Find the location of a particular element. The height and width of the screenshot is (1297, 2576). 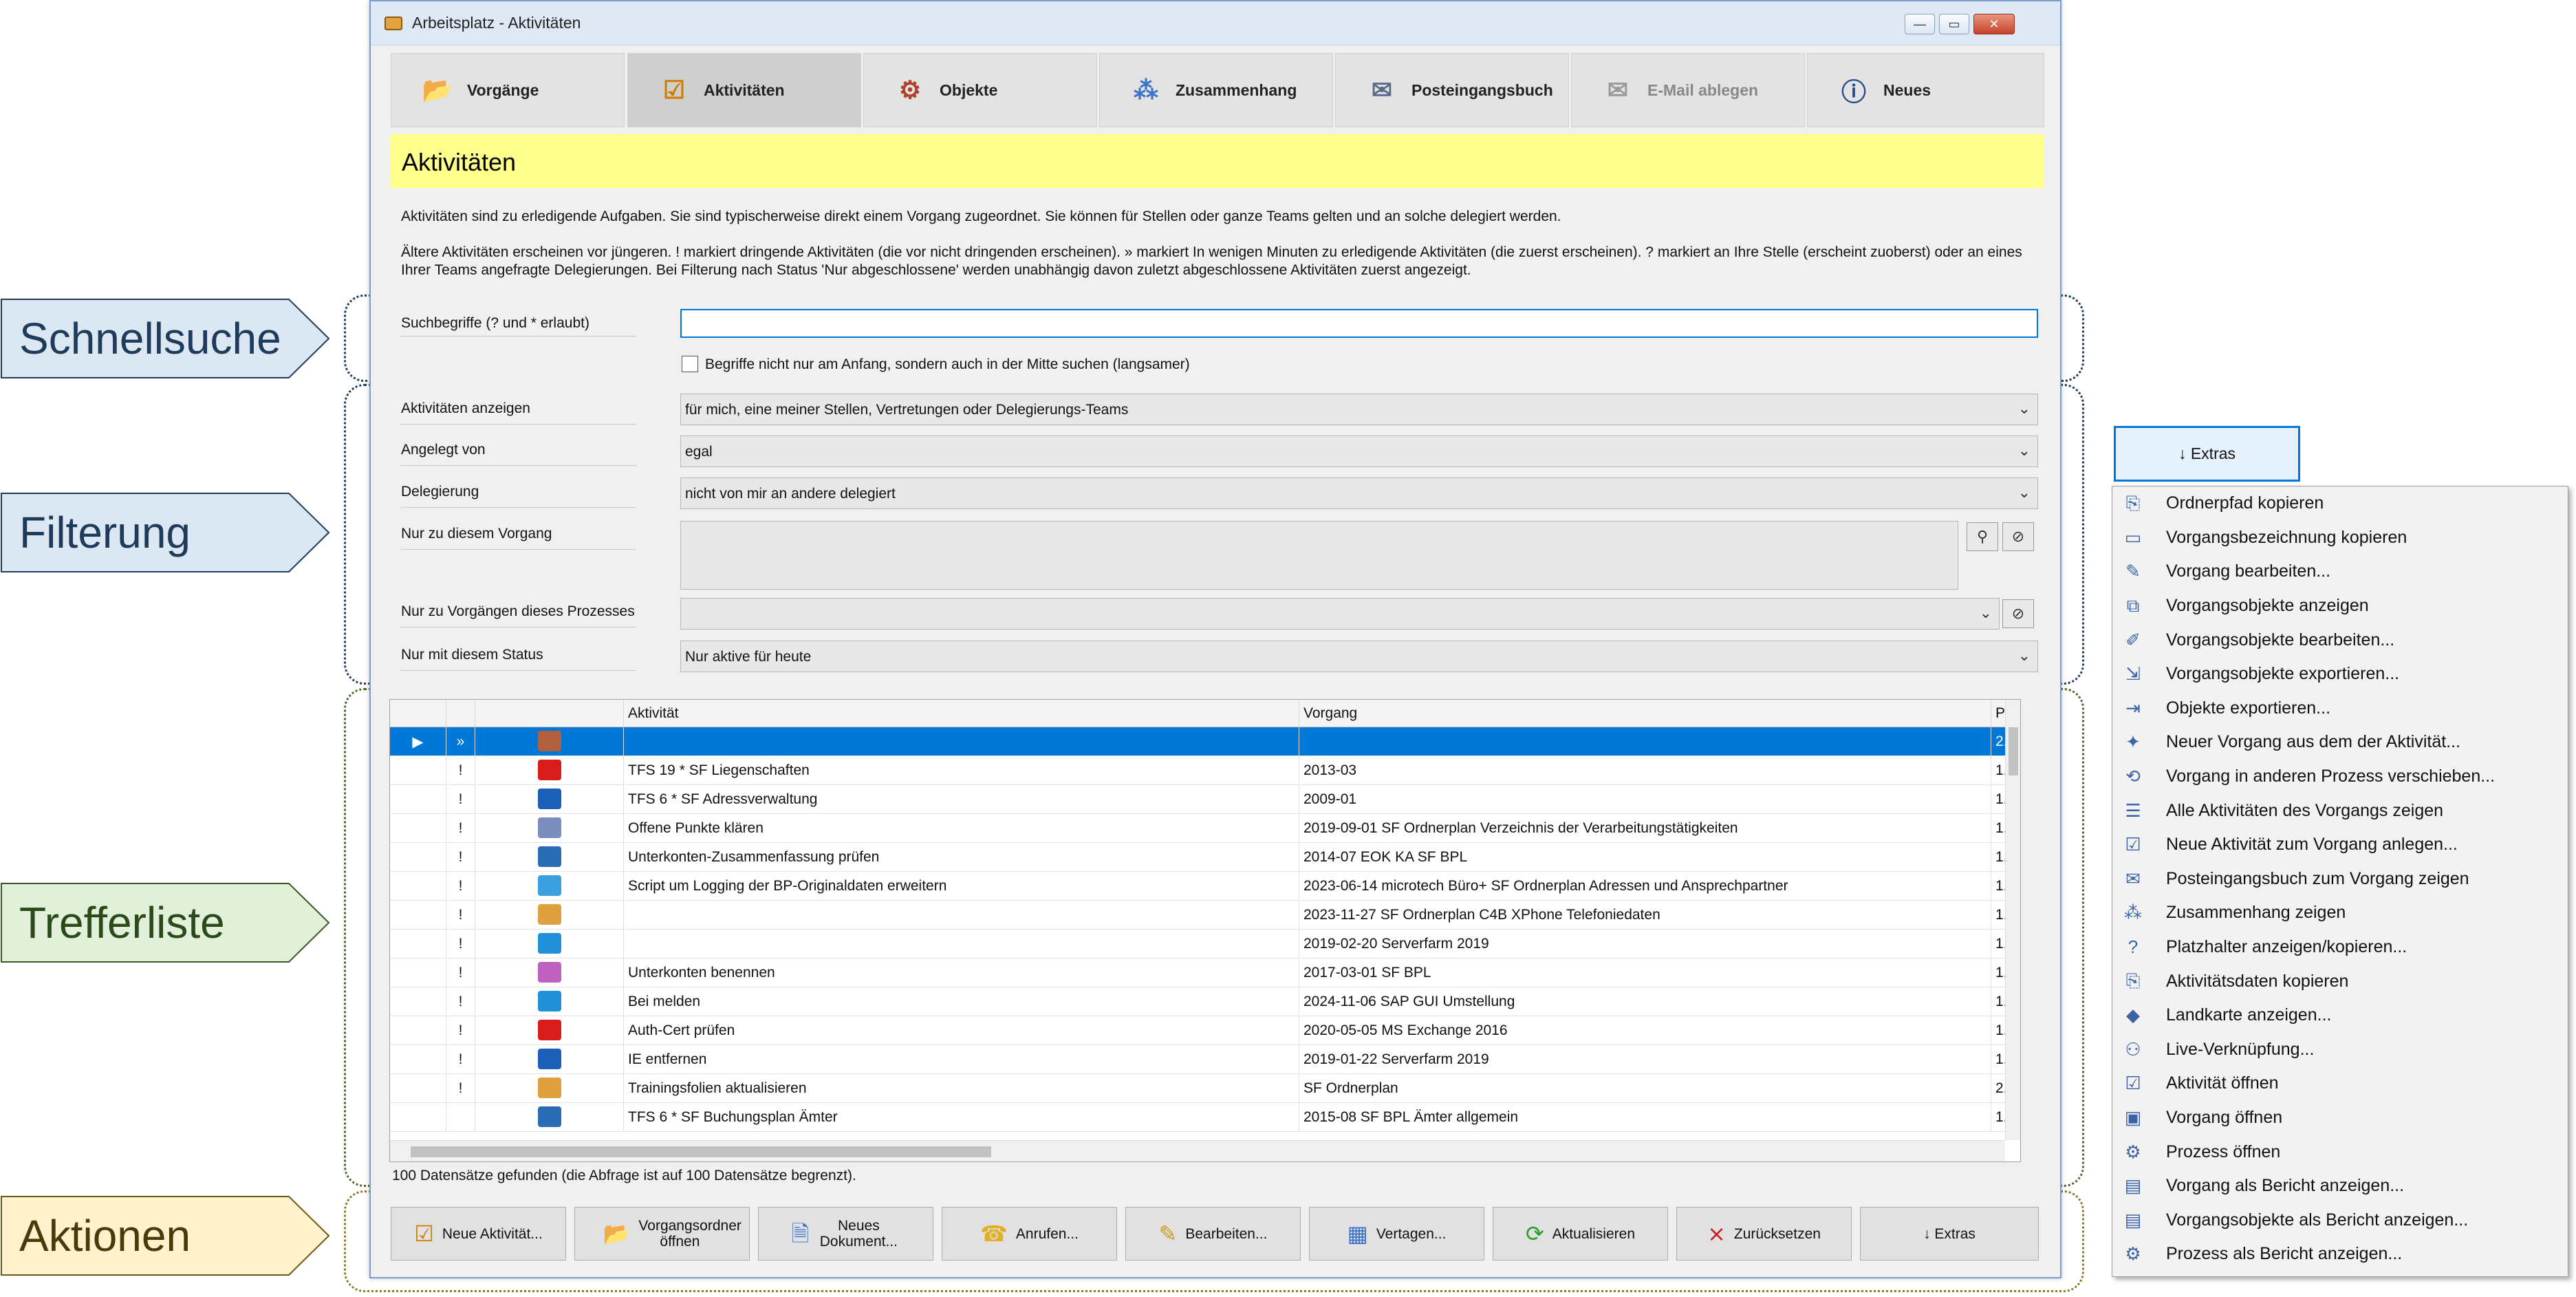

reset-filter-icon: ⨯ is located at coordinates (1716, 1233).